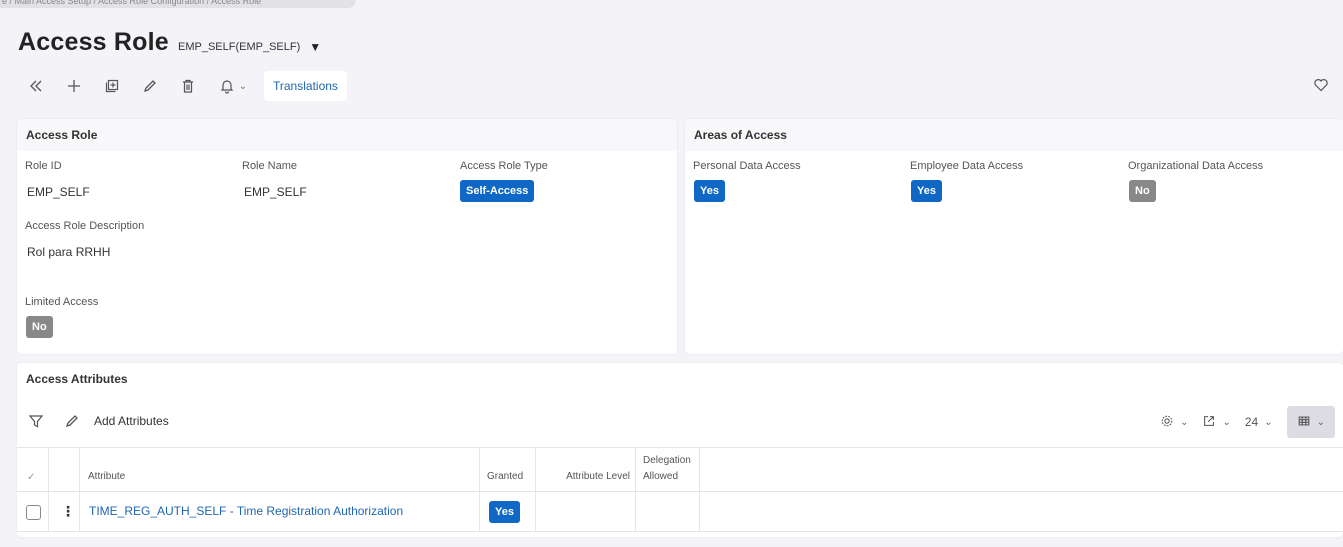 Image resolution: width=1343 pixels, height=547 pixels. Describe the element at coordinates (270, 166) in the screenshot. I see `role-name-label: Role Name` at that location.